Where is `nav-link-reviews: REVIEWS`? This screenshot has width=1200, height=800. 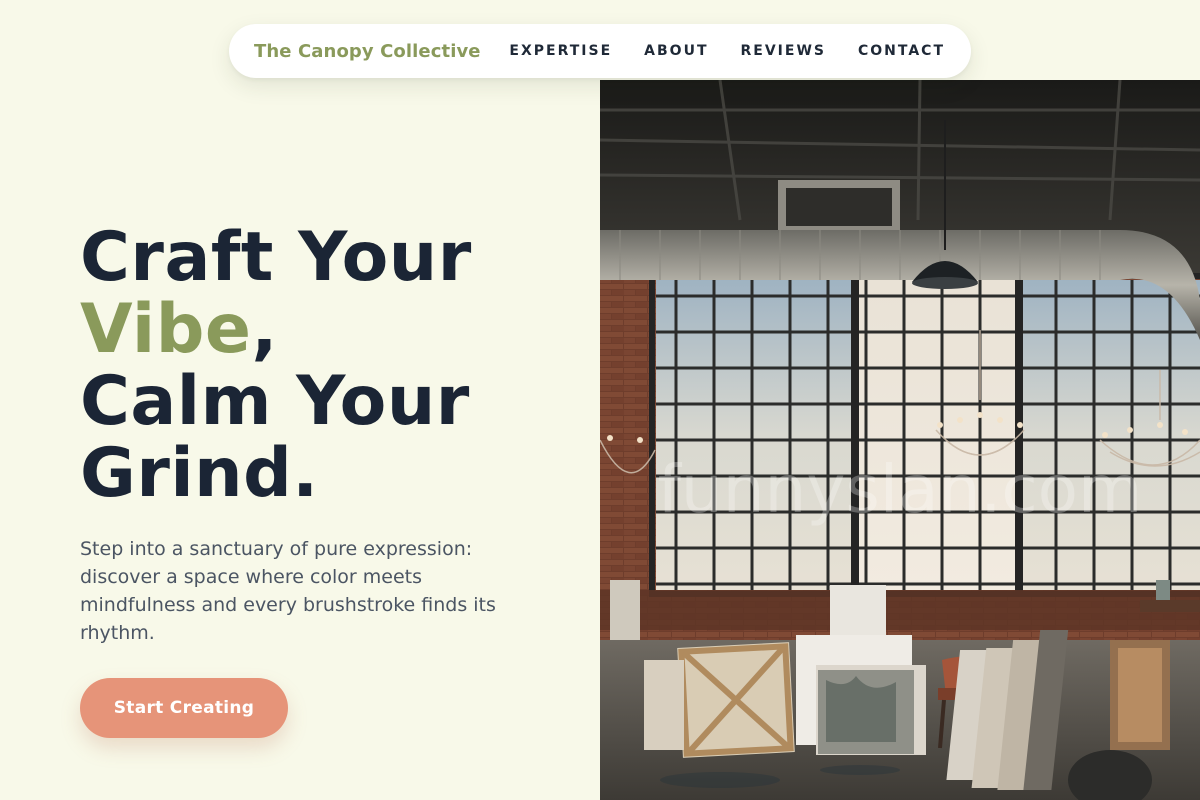
nav-link-reviews: REVIEWS is located at coordinates (783, 51).